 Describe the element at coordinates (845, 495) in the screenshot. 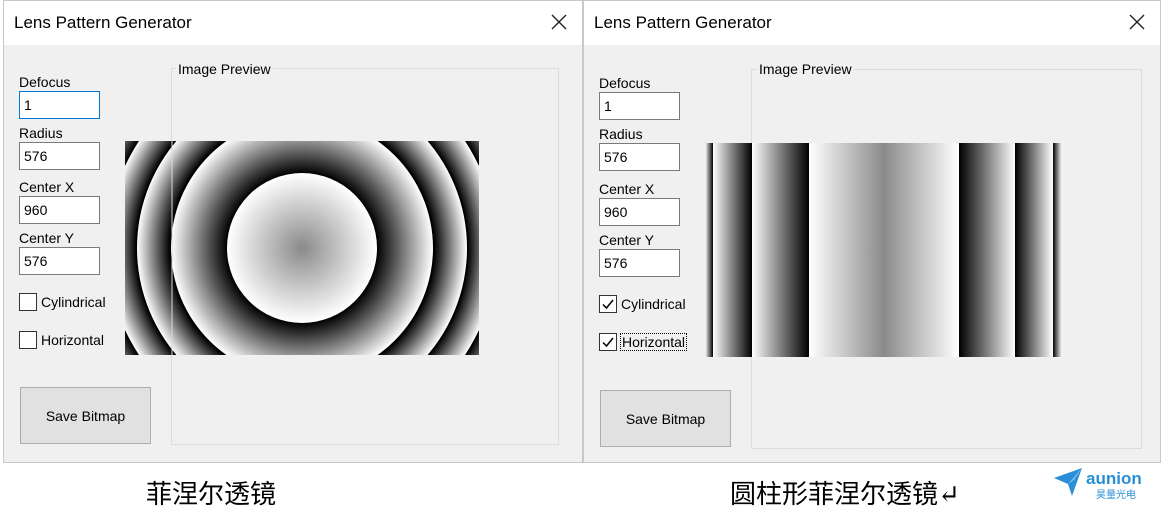

I see `caption-cylindrical-fresnel-lens: 圆柱形菲涅尔透镜↵` at that location.